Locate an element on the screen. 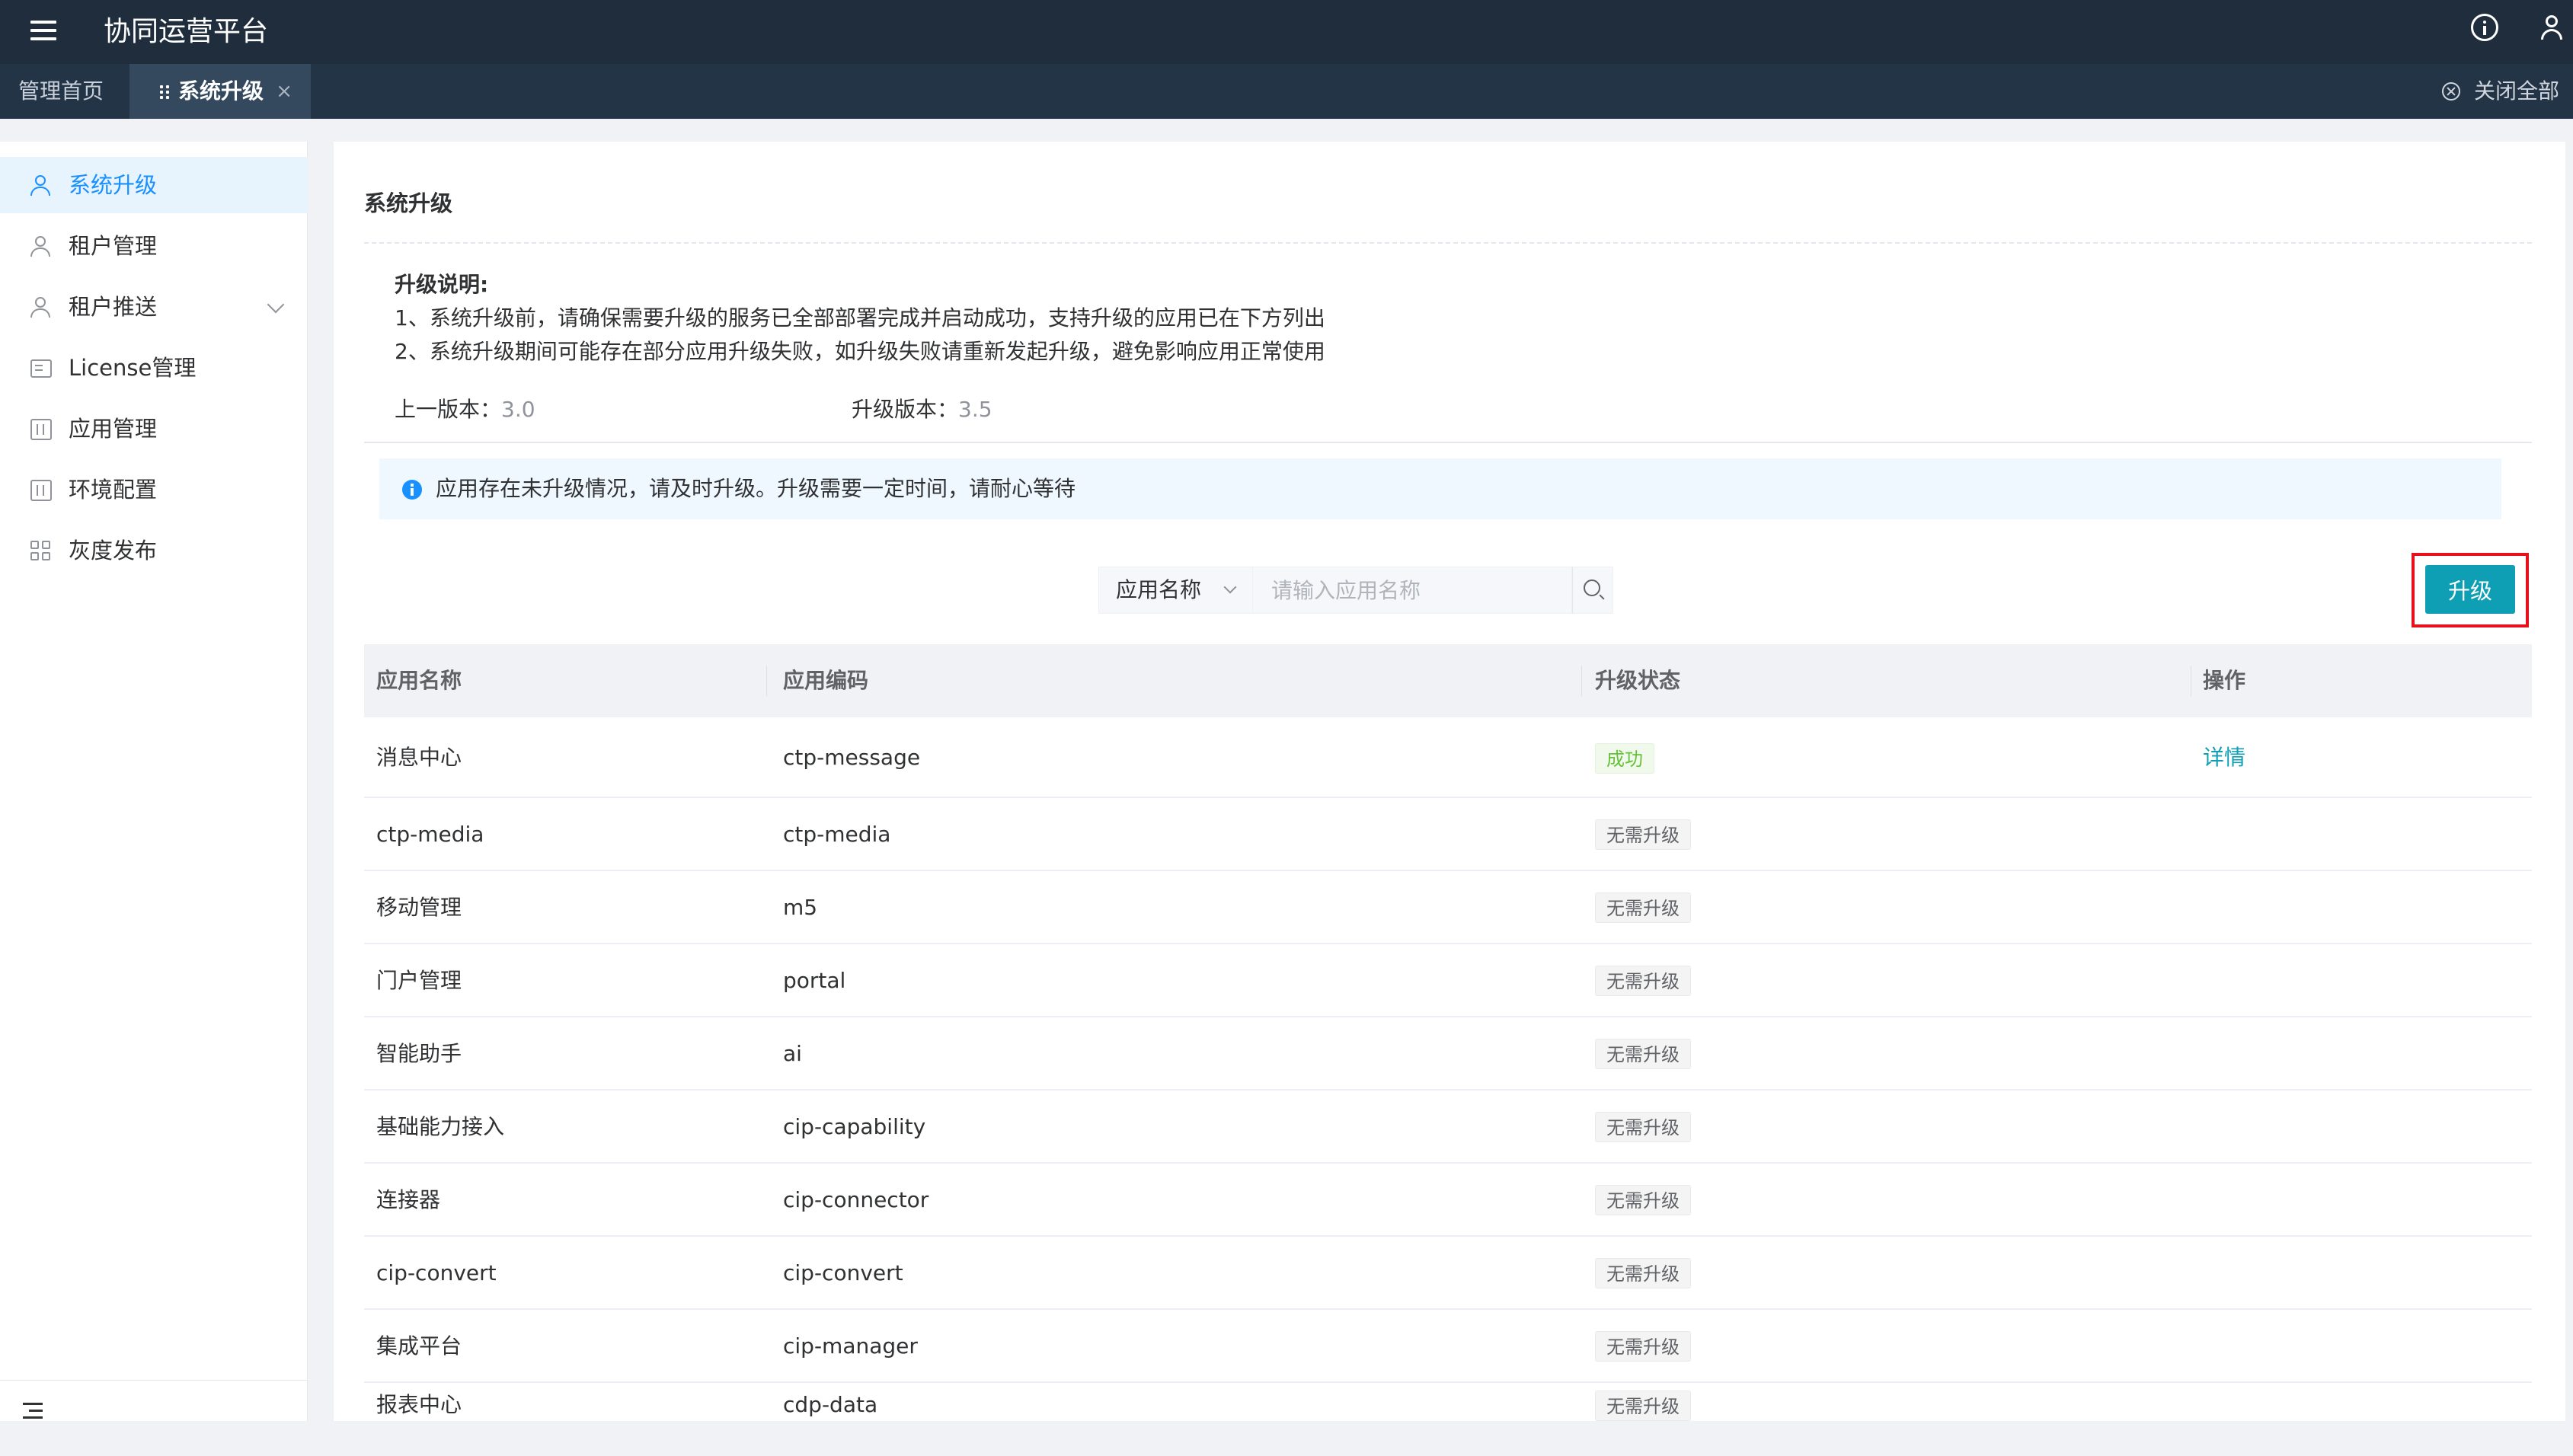  prev-version-label: 上一版本： is located at coordinates (448, 409).